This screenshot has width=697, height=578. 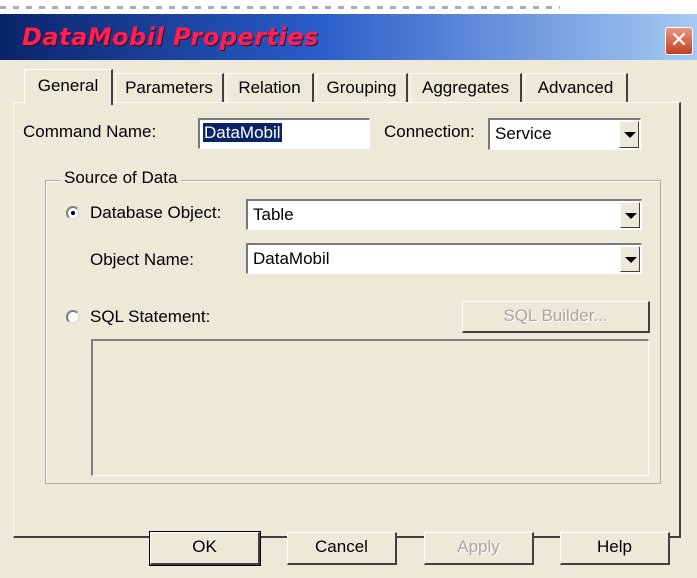 What do you see at coordinates (291, 258) in the screenshot?
I see `object-name-value: DataMobil` at bounding box center [291, 258].